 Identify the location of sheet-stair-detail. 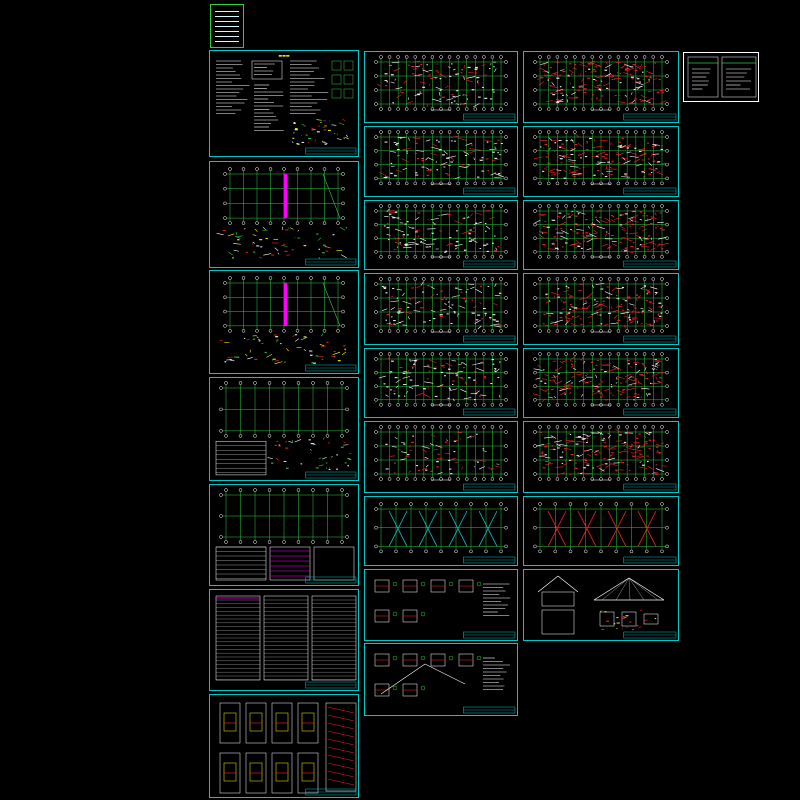
(284, 746).